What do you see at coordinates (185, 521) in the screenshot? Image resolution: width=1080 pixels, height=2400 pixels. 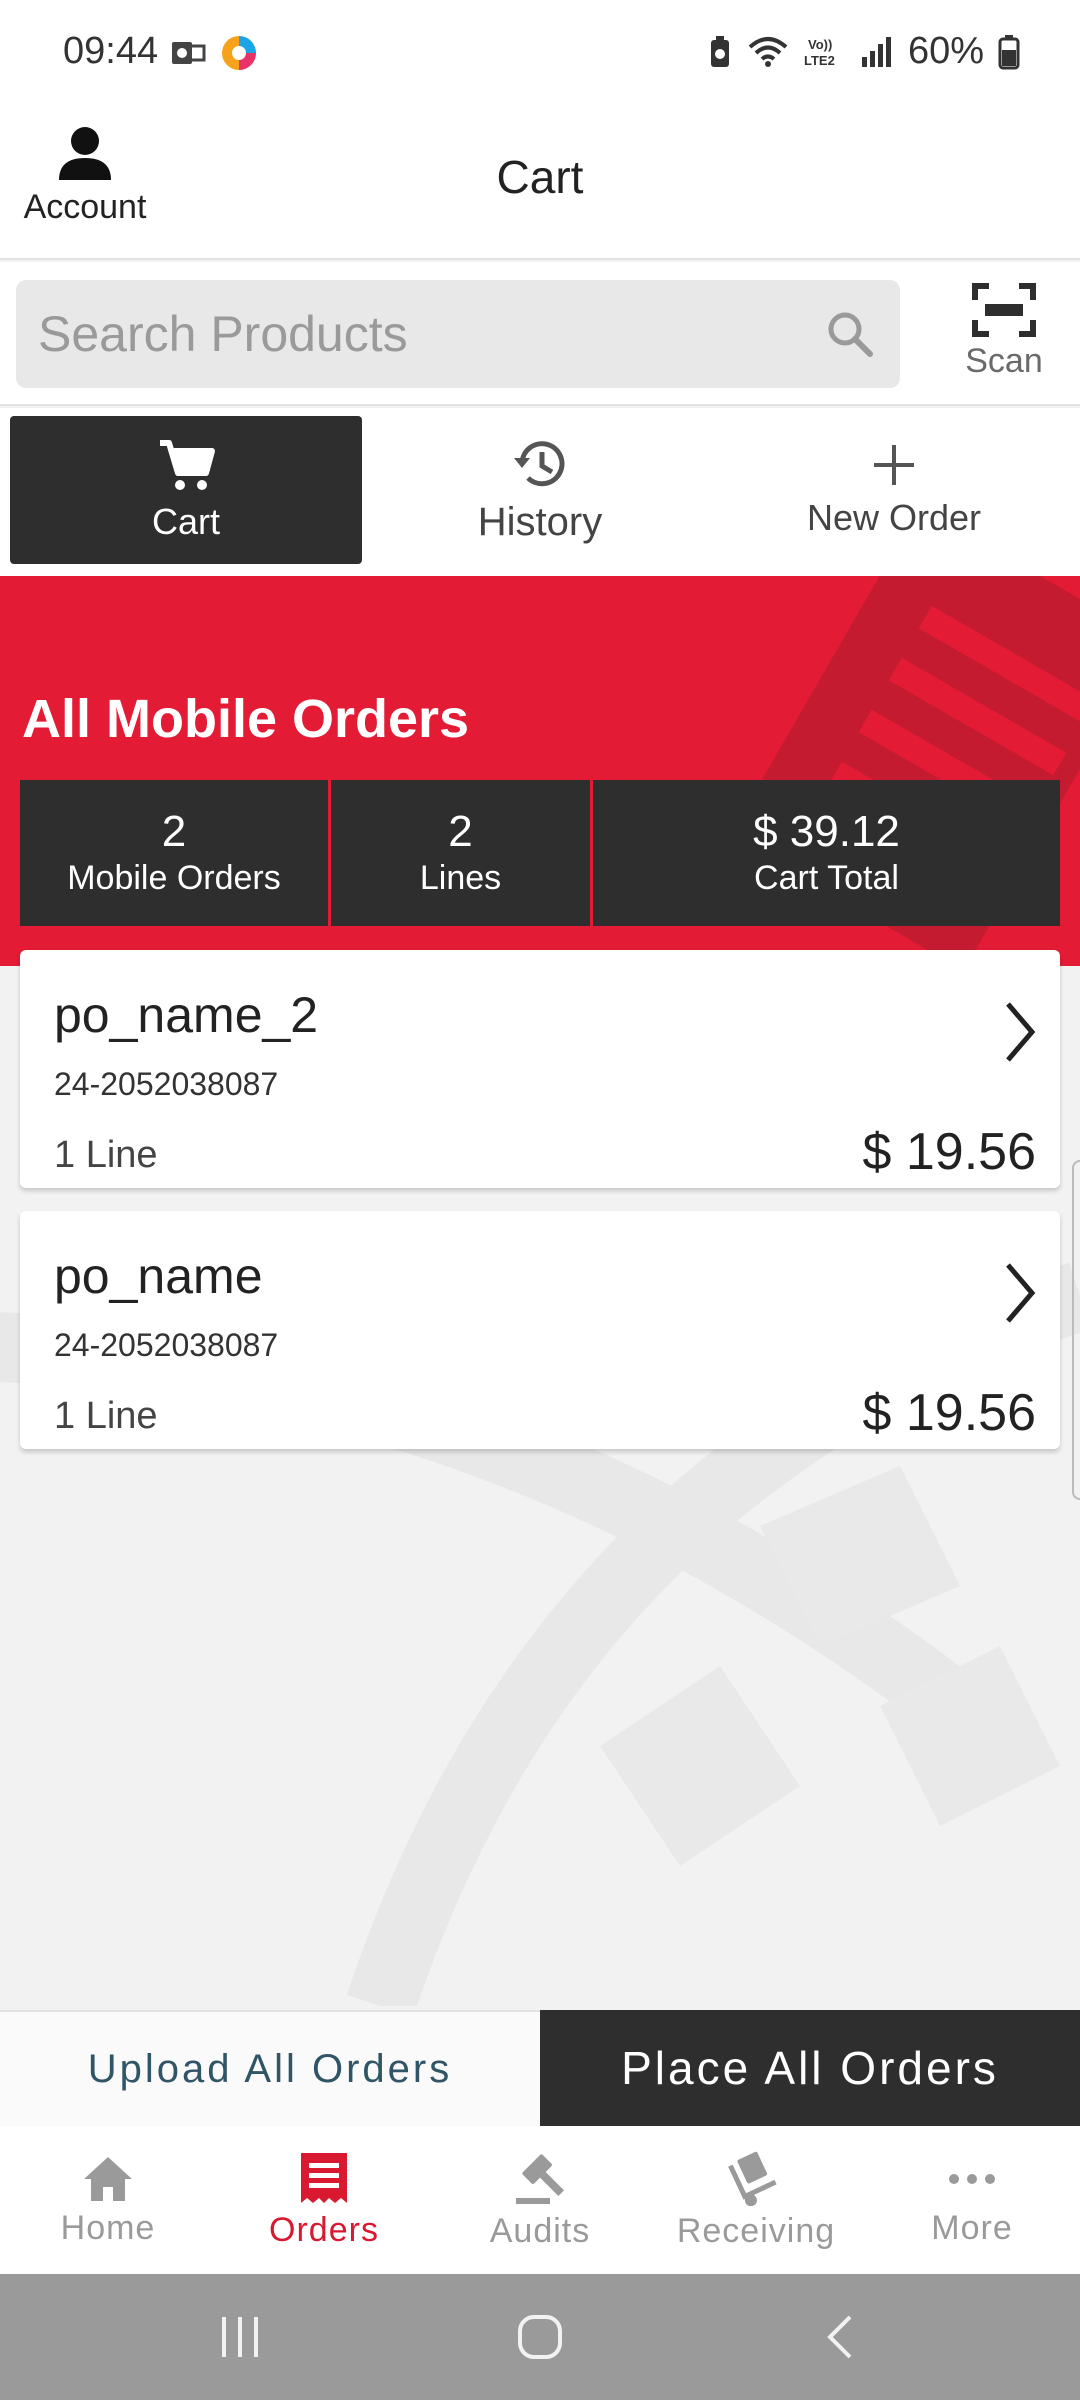 I see `tab-cart-label: Cart` at bounding box center [185, 521].